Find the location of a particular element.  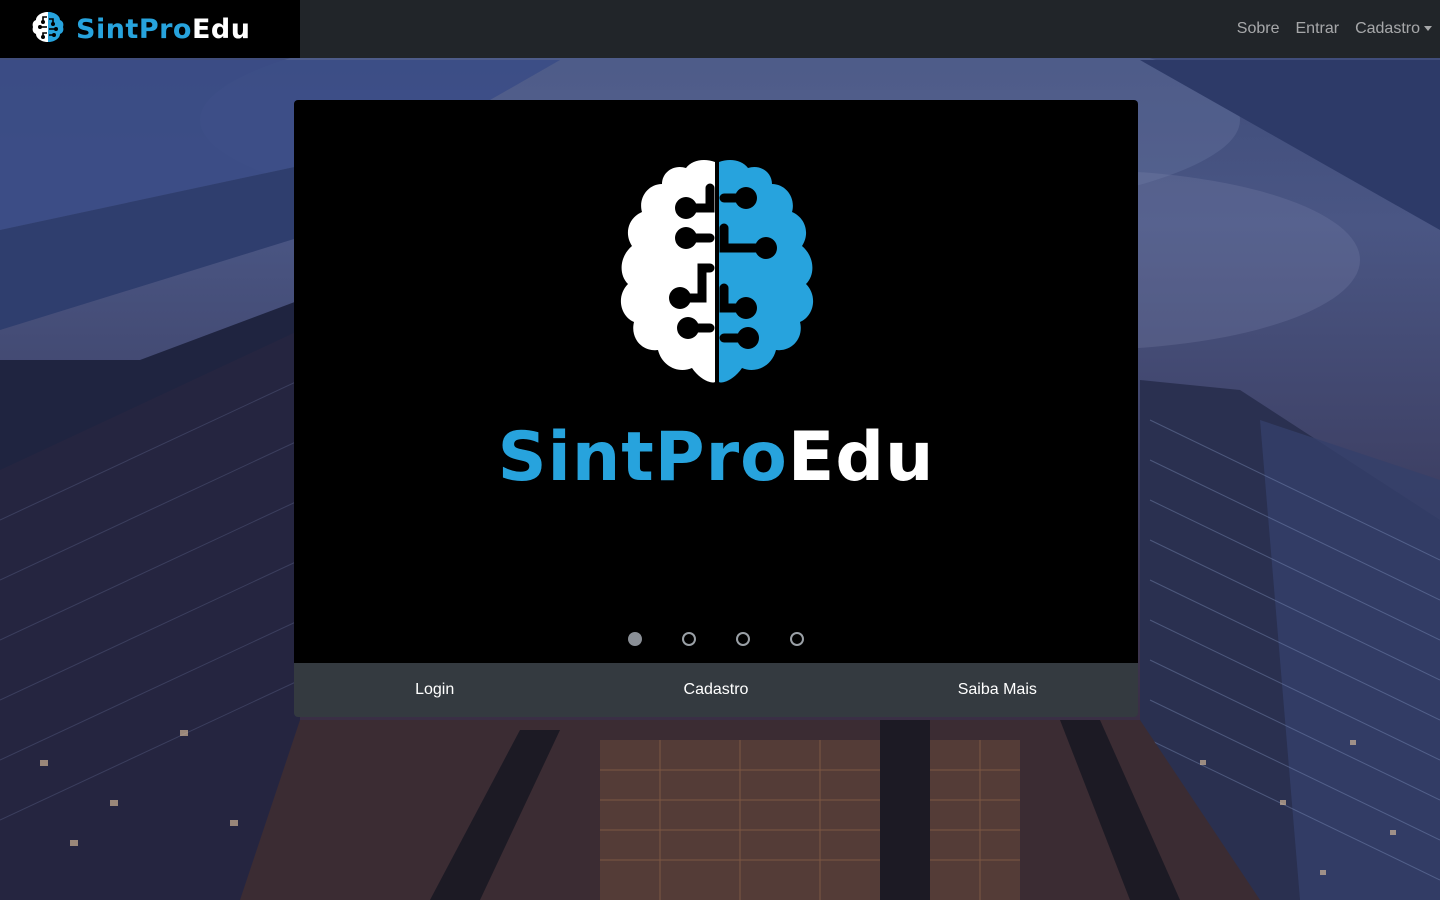

brand-logo-link: SintProEdu is located at coordinates (150, 29).